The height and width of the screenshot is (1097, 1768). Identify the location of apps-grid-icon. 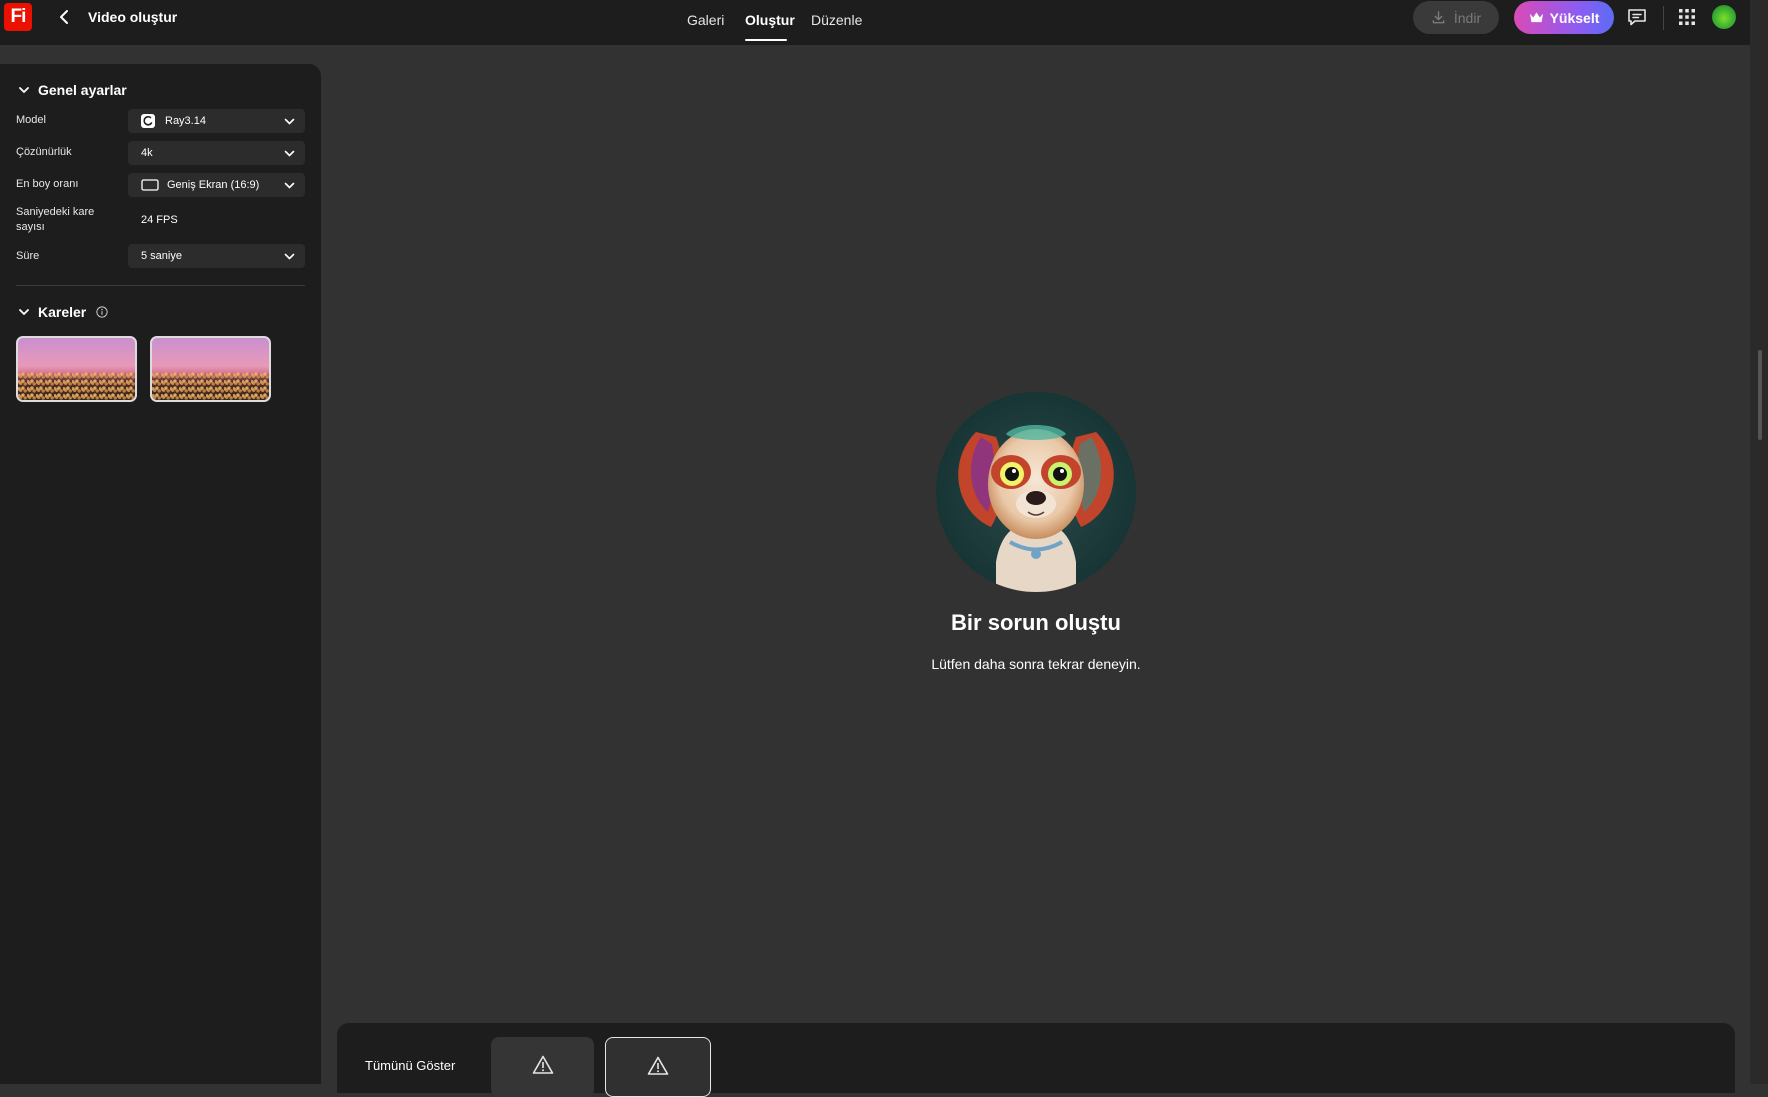
(1687, 17).